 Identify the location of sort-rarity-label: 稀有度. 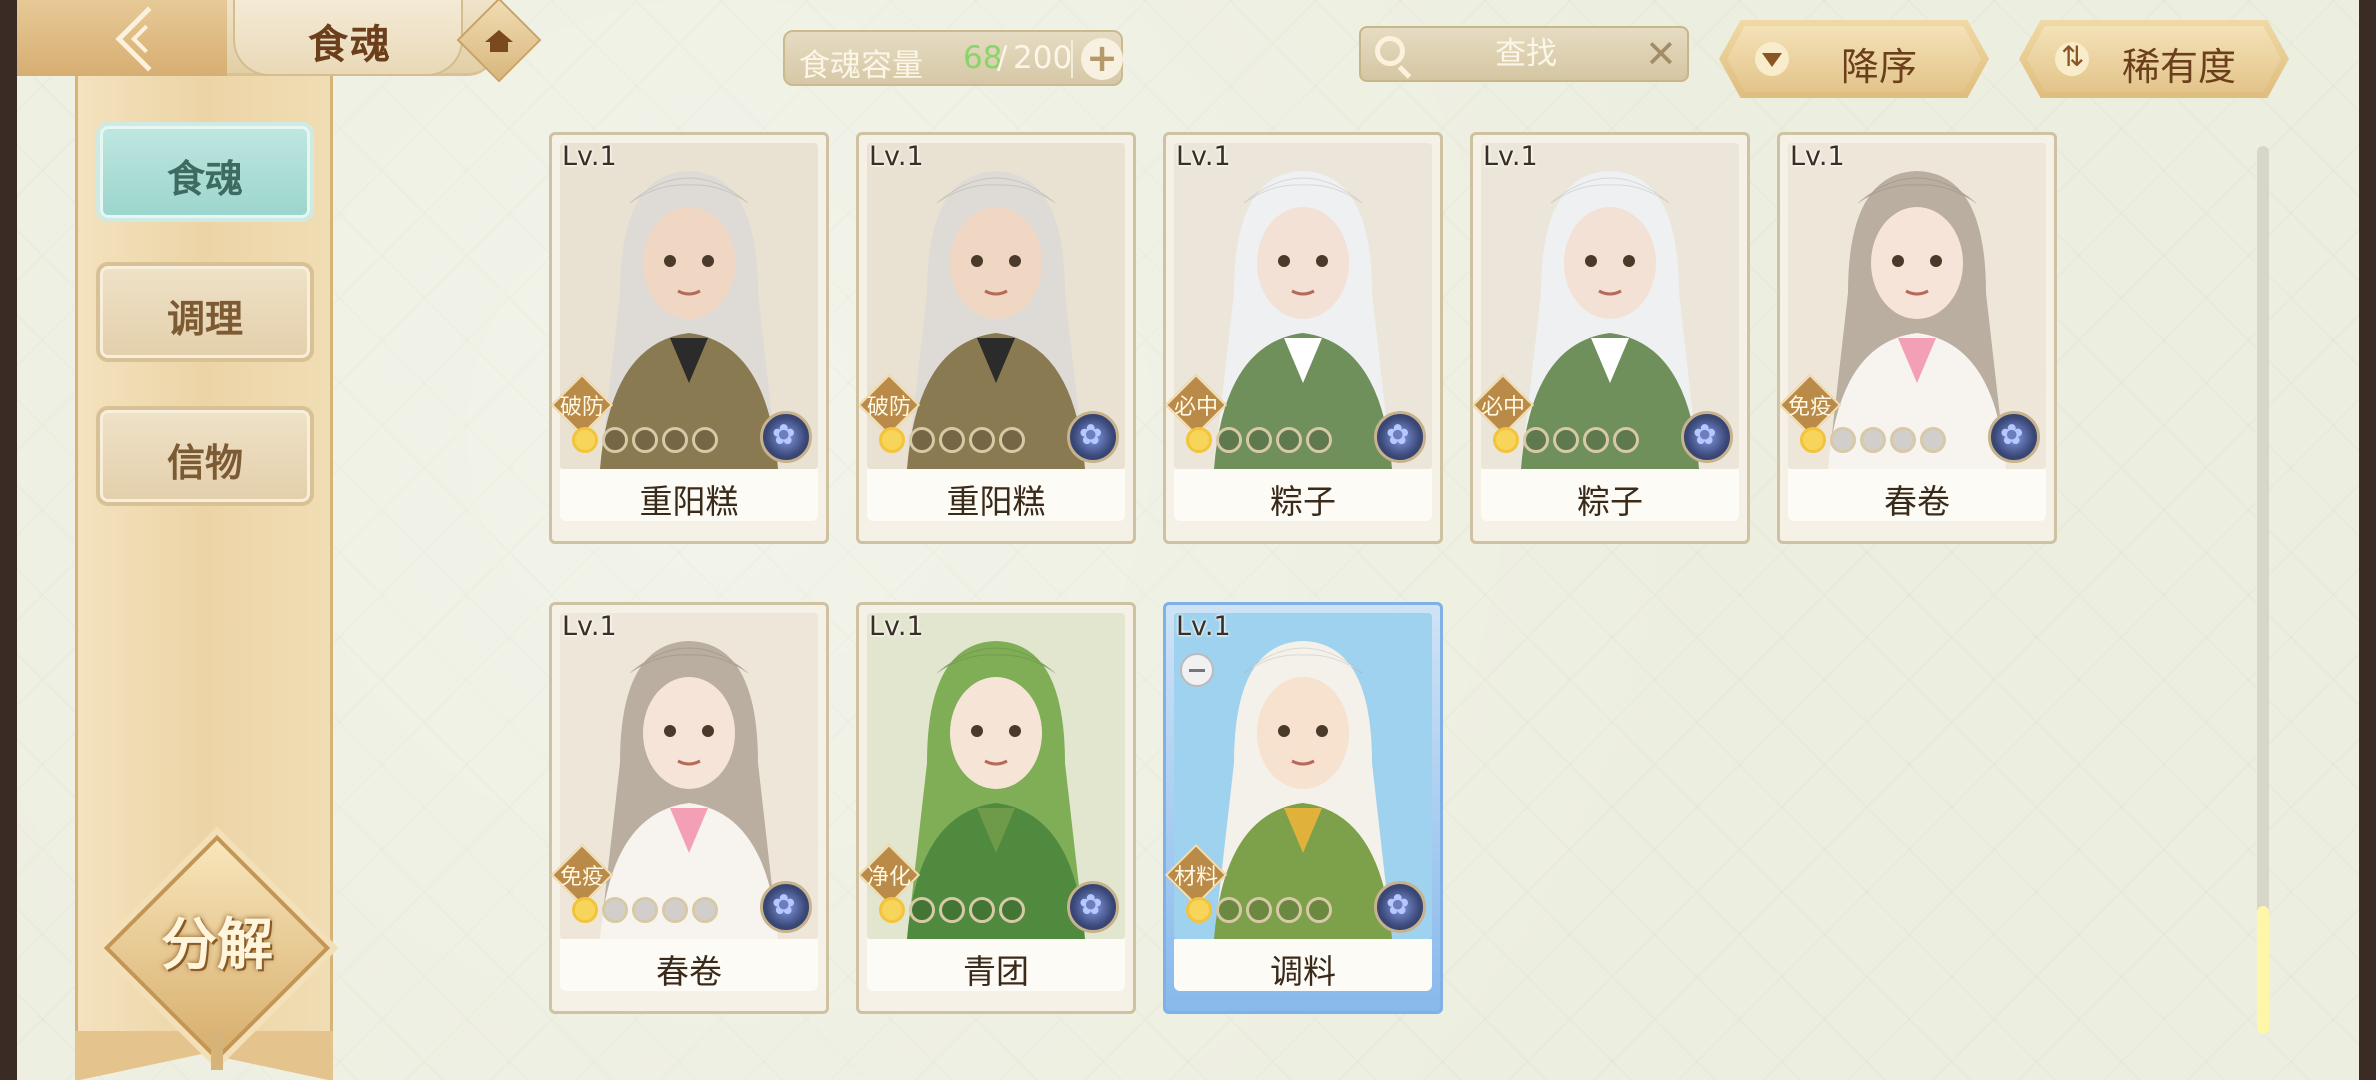
(2178, 67).